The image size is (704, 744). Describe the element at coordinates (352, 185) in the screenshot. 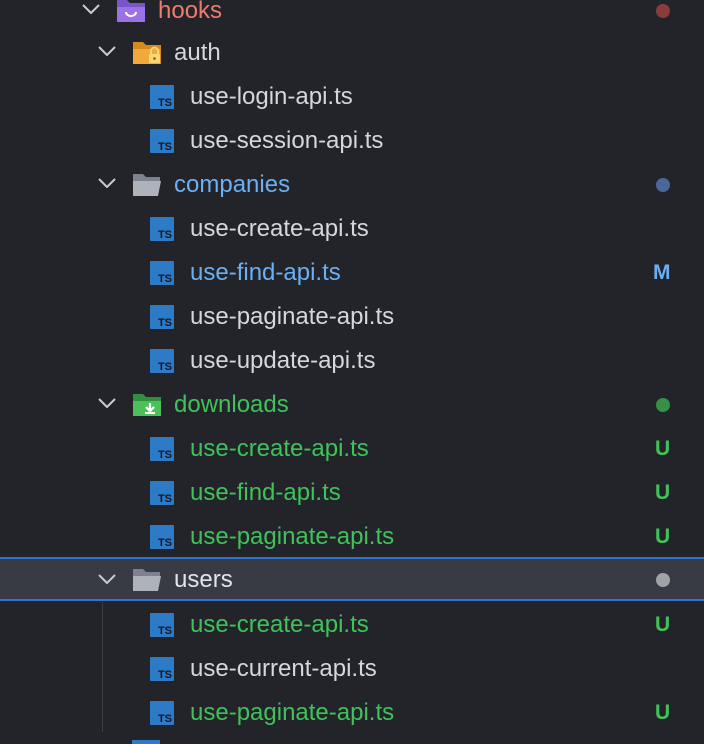

I see `folder-row-companies: companies` at that location.